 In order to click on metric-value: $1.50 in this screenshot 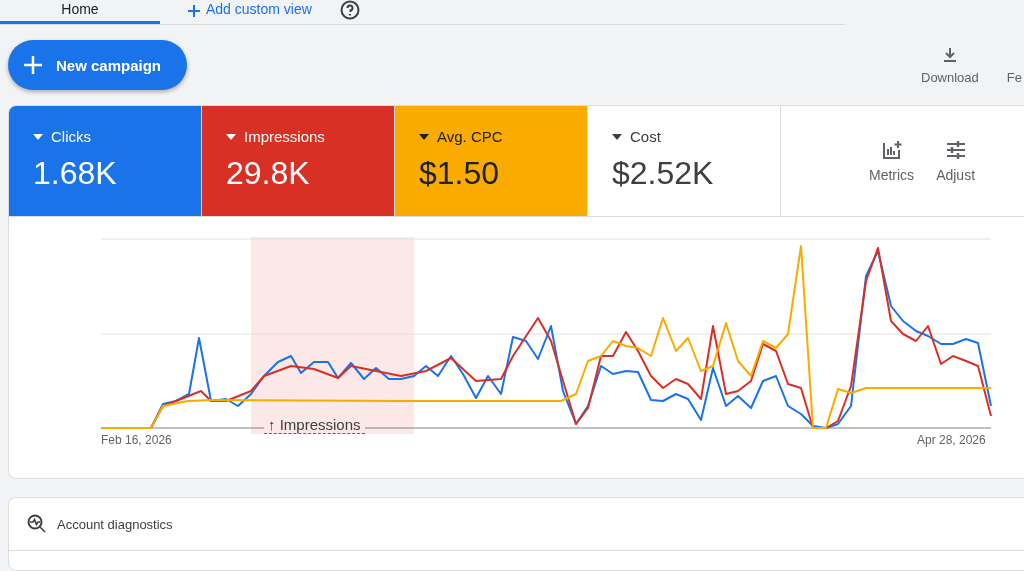, I will do `click(460, 173)`.